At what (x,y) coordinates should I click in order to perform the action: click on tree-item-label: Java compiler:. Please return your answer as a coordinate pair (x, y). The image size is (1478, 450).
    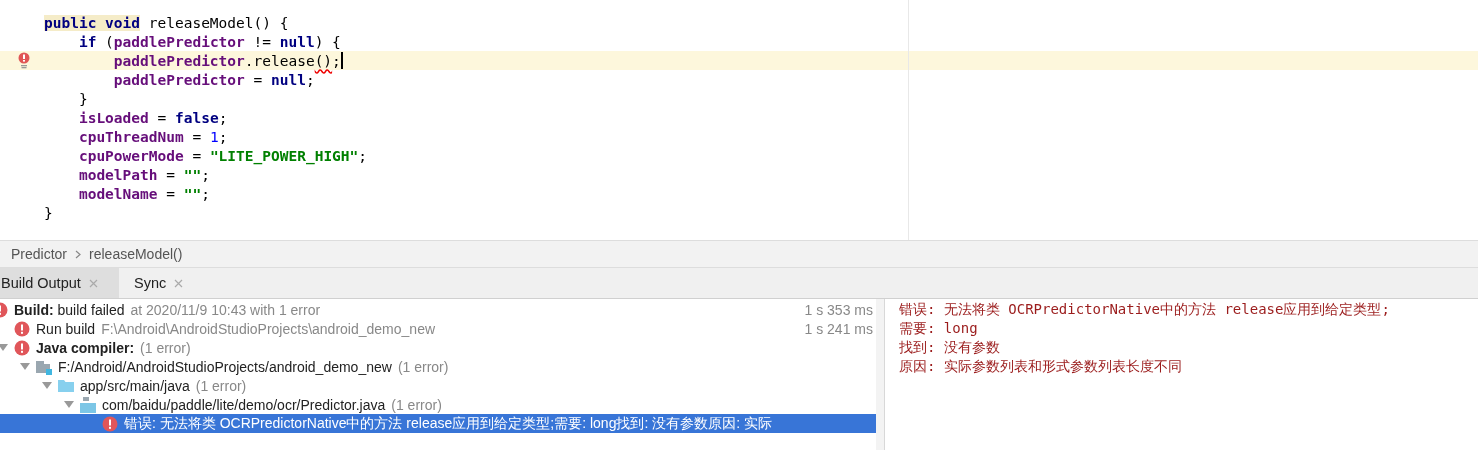
    Looking at the image, I should click on (85, 347).